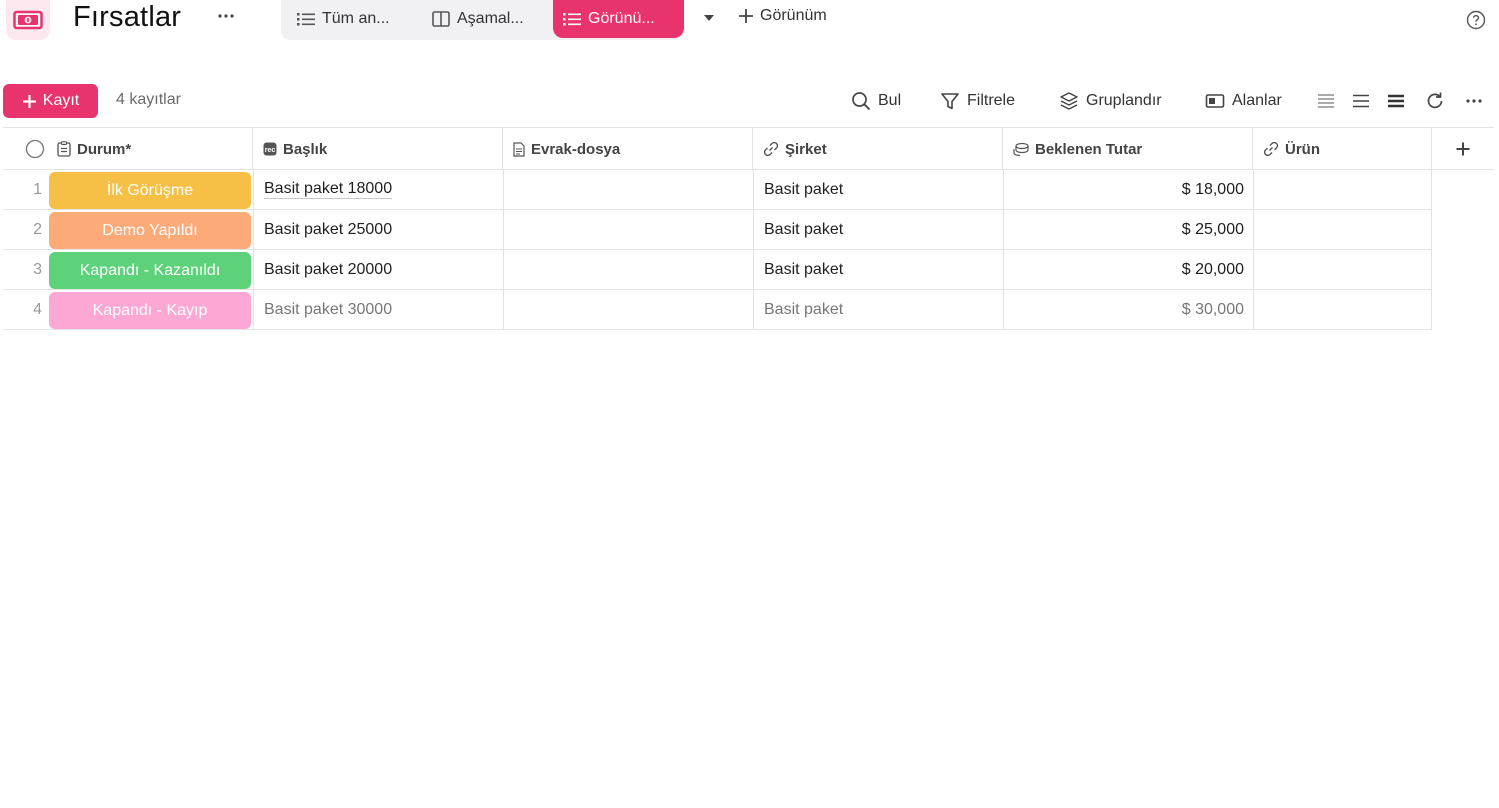 The width and height of the screenshot is (1499, 808). What do you see at coordinates (328, 189) in the screenshot?
I see `title-link: Basit paket 18000` at bounding box center [328, 189].